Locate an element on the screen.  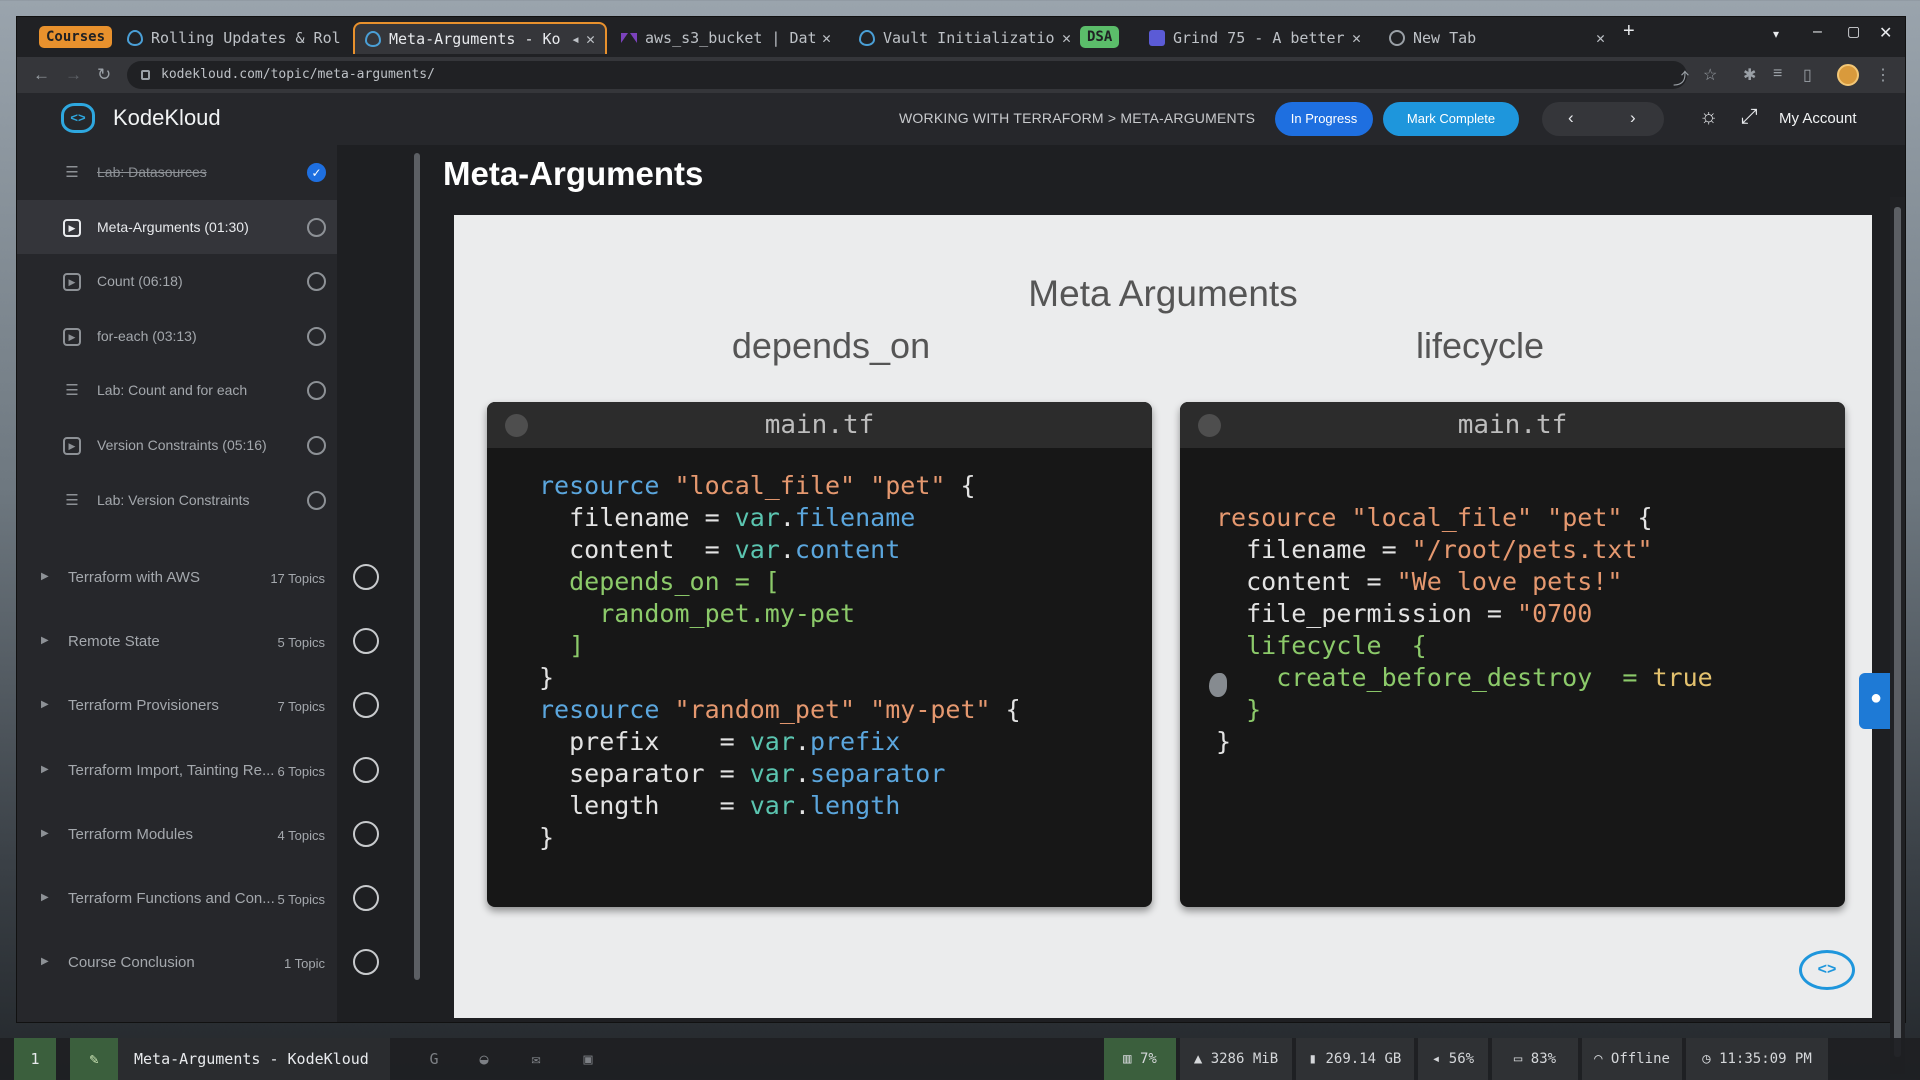
back-icon: ← is located at coordinates (41, 75).